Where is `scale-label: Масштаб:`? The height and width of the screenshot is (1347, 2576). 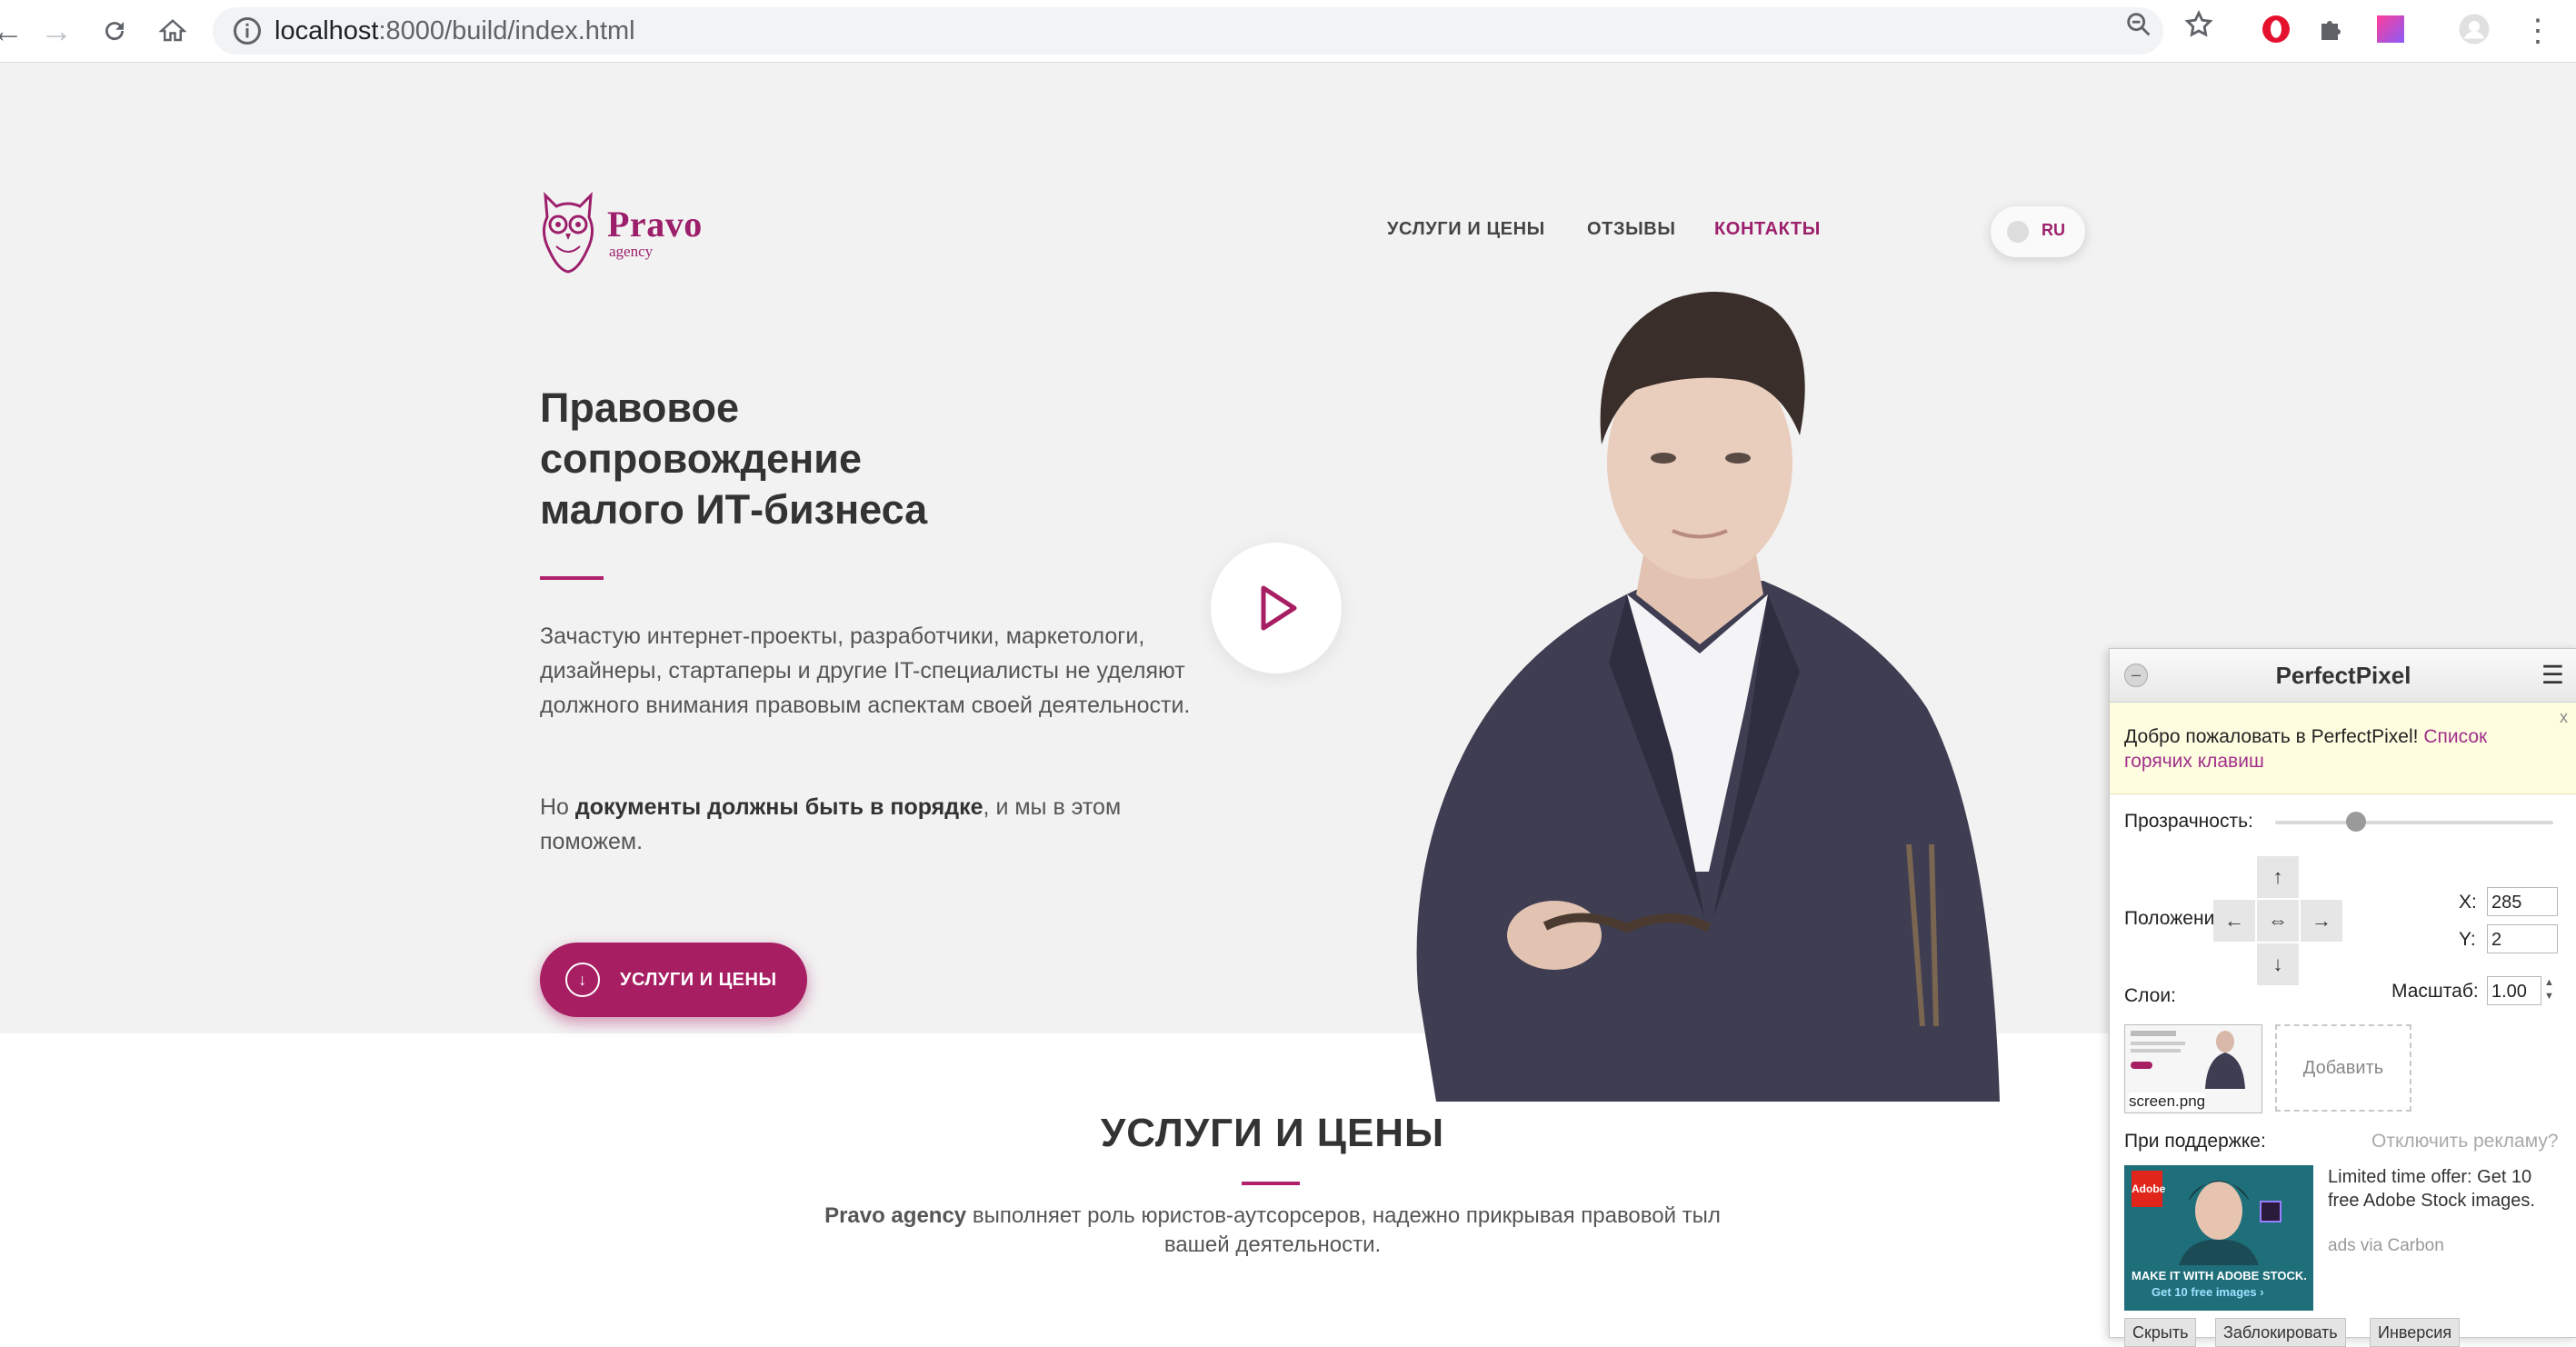
scale-label: Масштаб: is located at coordinates (2435, 992).